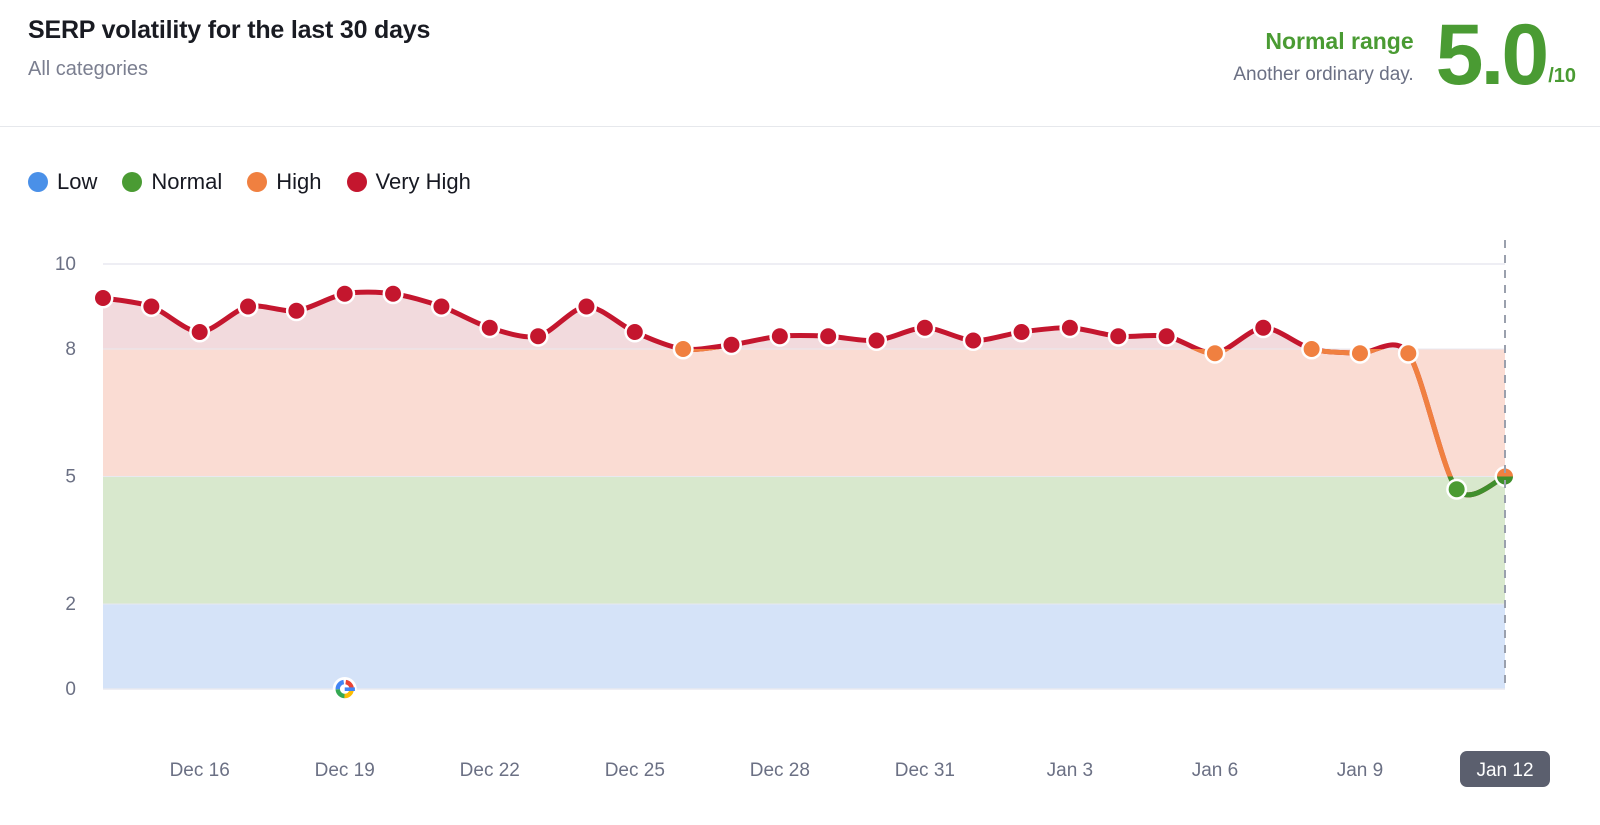  I want to click on google-logo-icon, so click(344, 689).